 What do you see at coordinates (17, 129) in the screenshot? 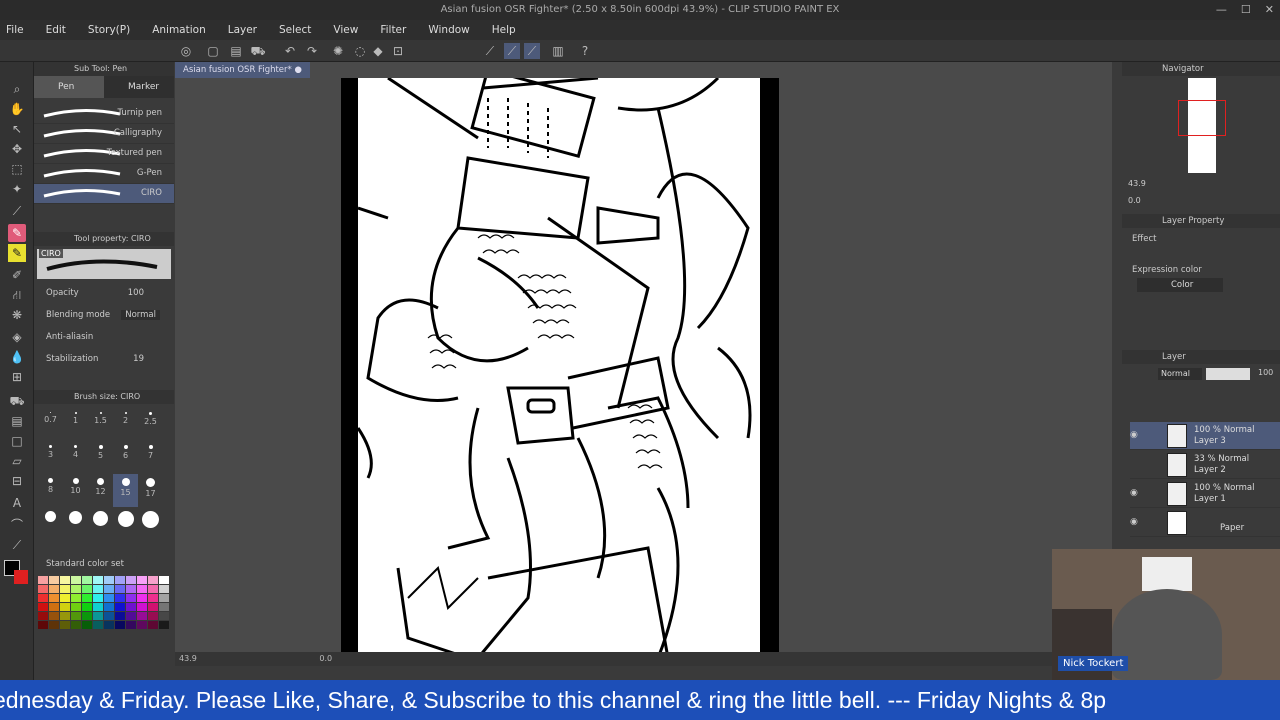
I see `operation-icon: ↖` at bounding box center [17, 129].